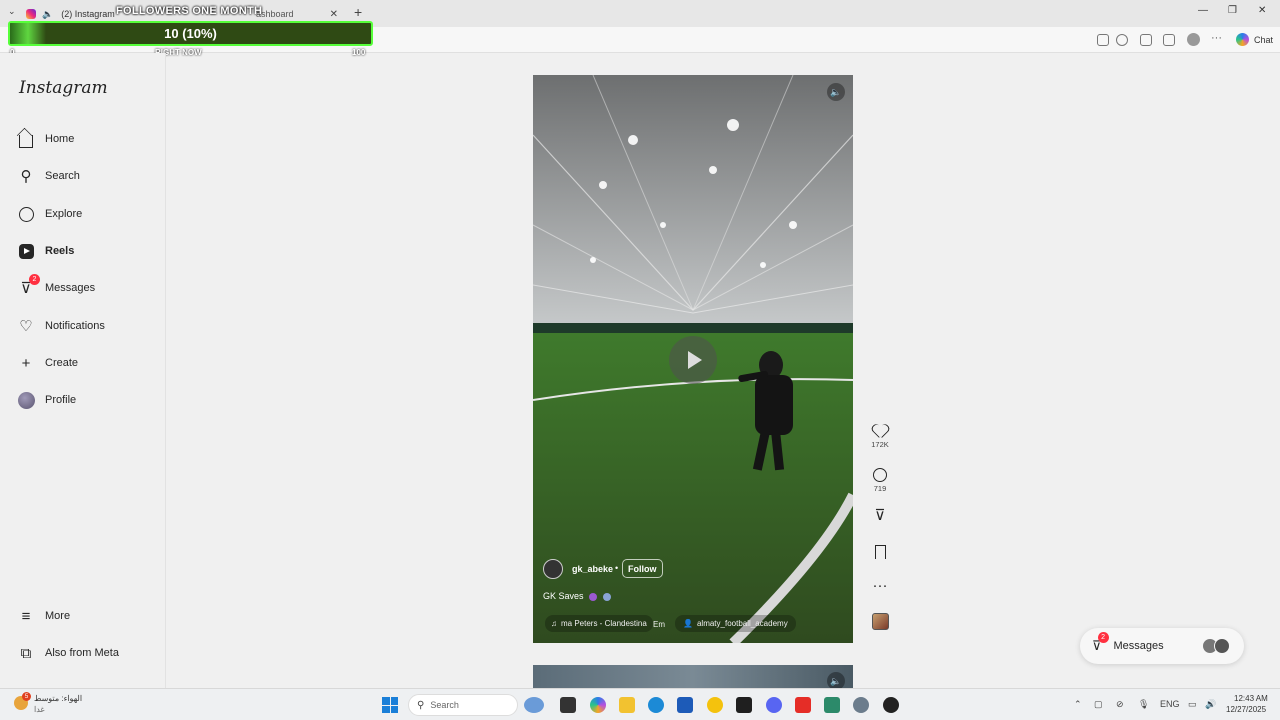 This screenshot has width=1280, height=720. I want to click on tab-close-icon: ✕, so click(334, 14).